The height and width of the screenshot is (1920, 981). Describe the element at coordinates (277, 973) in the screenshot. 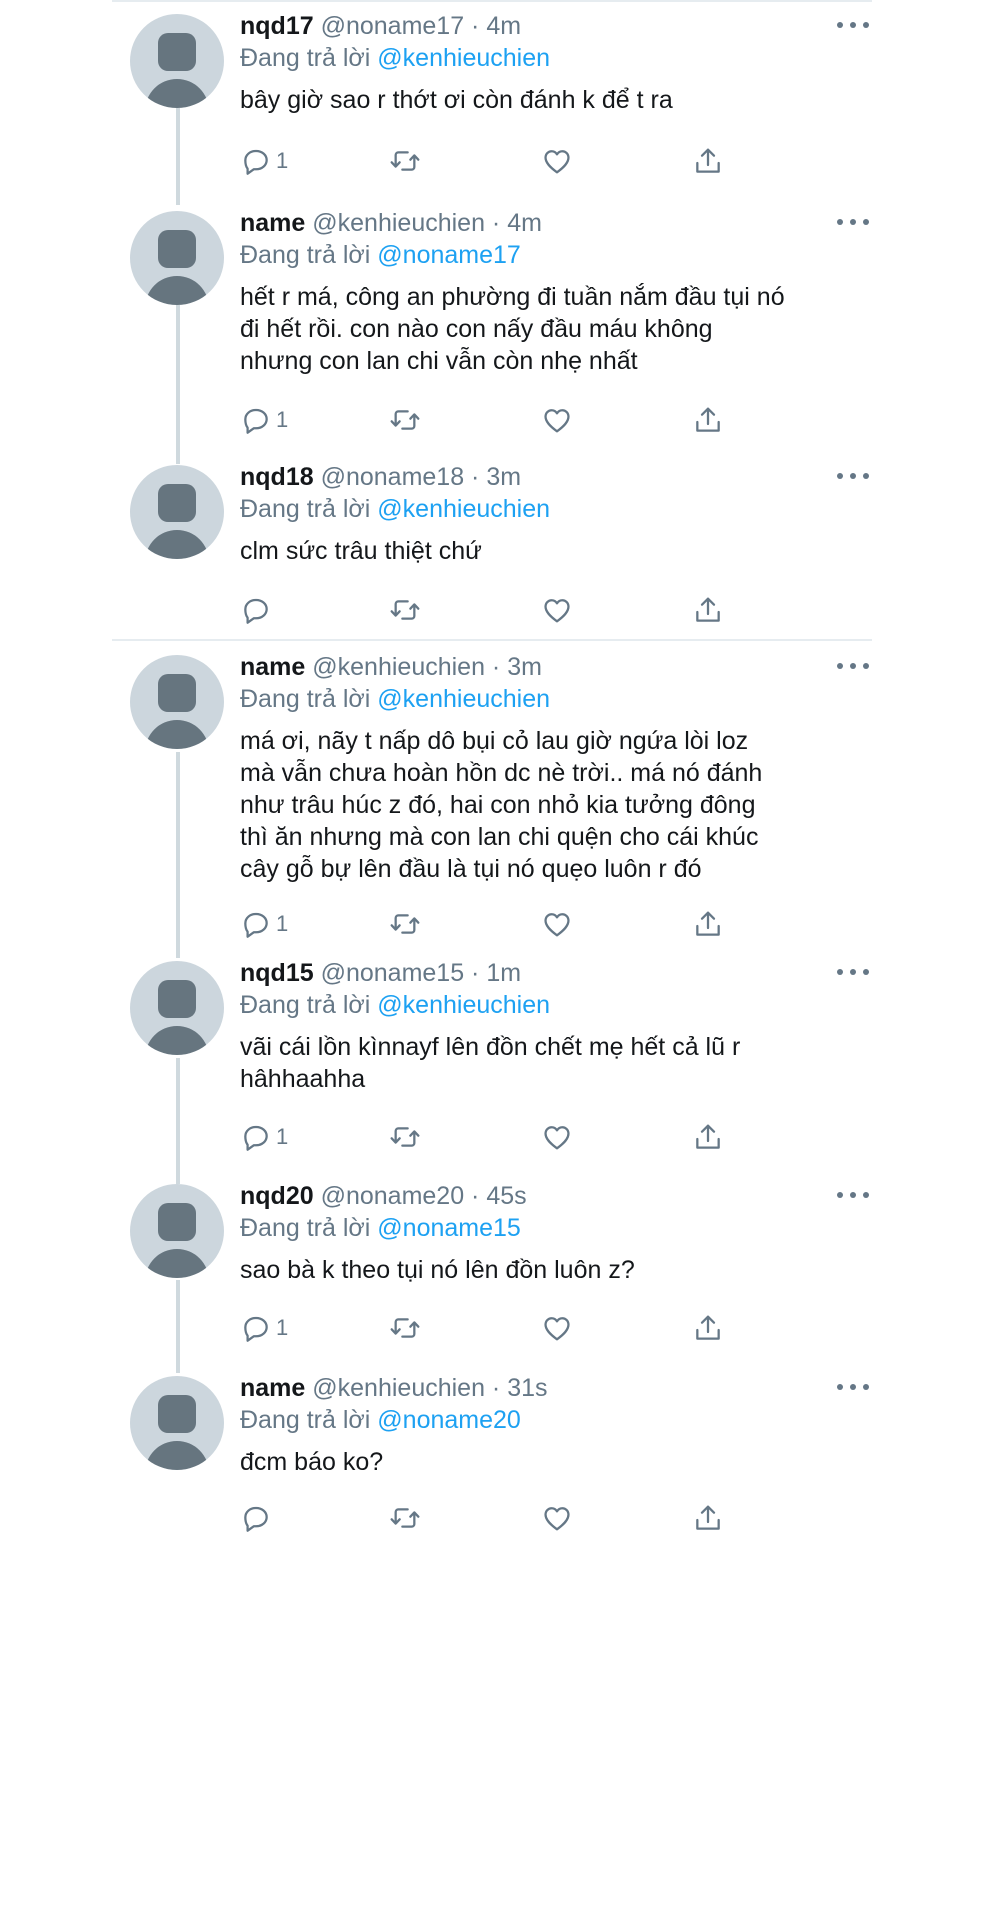

I see `user-name: nqd15` at that location.